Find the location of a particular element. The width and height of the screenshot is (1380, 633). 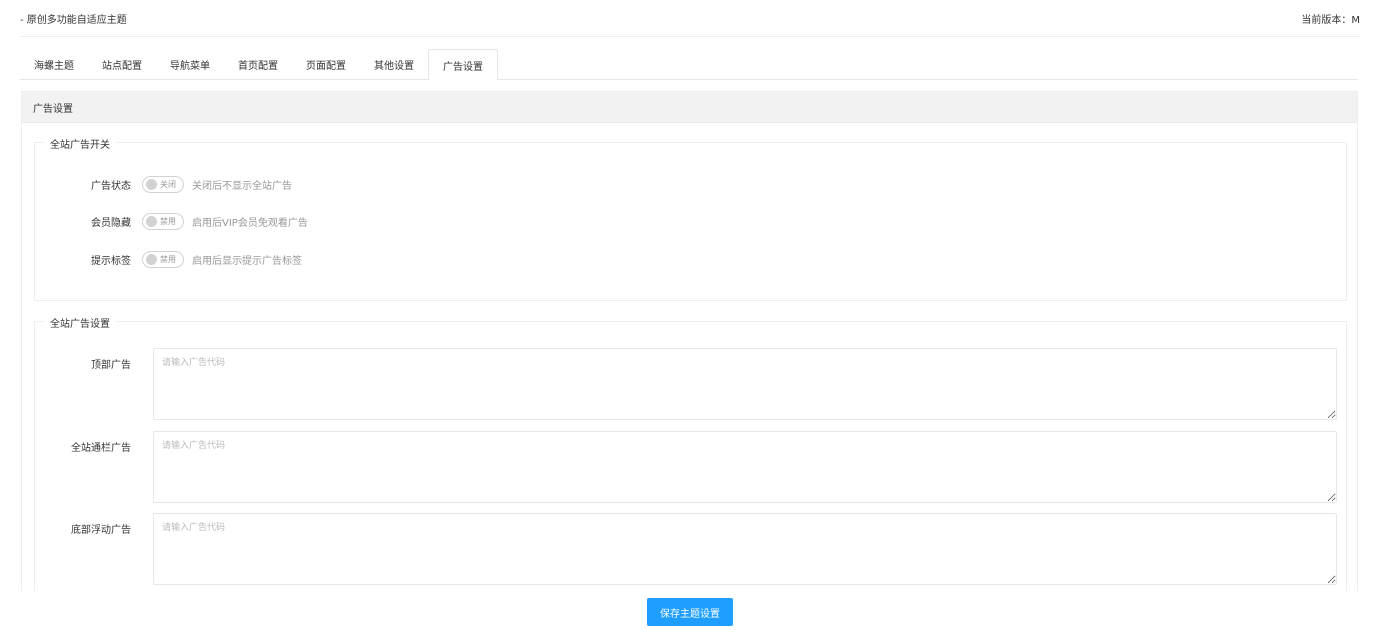

tab-nav-menu: 导航菜单 is located at coordinates (190, 64).